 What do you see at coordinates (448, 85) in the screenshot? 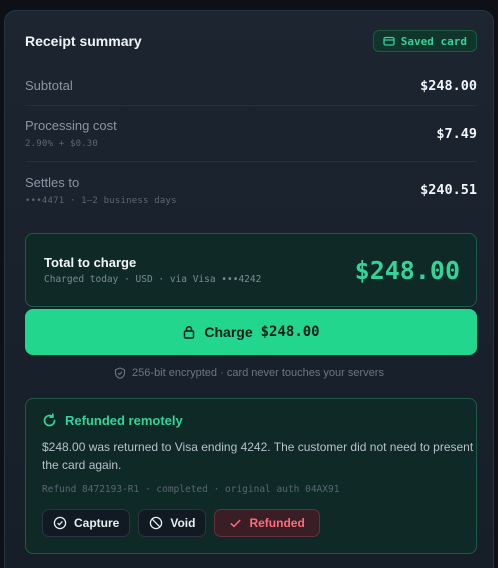
I see `subtotal-value: $248.00` at bounding box center [448, 85].